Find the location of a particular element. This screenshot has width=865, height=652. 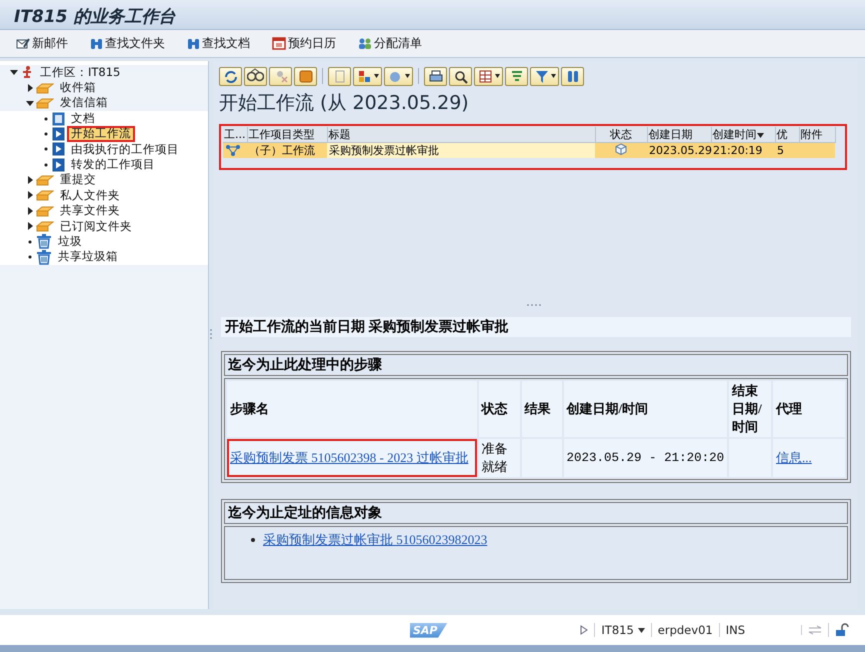

column-header: 工作项目类型 is located at coordinates (287, 134).